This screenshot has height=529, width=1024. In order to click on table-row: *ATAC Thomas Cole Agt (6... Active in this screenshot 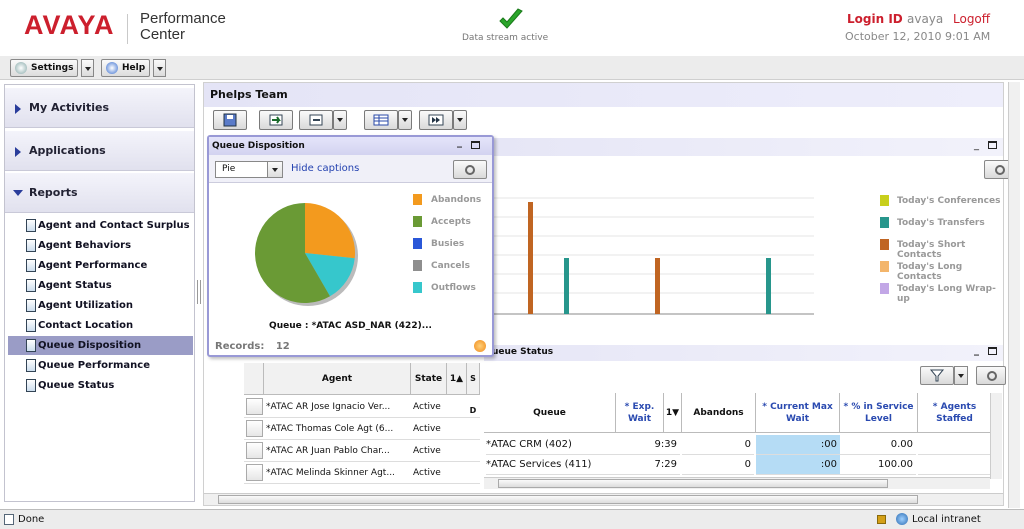, I will do `click(362, 429)`.